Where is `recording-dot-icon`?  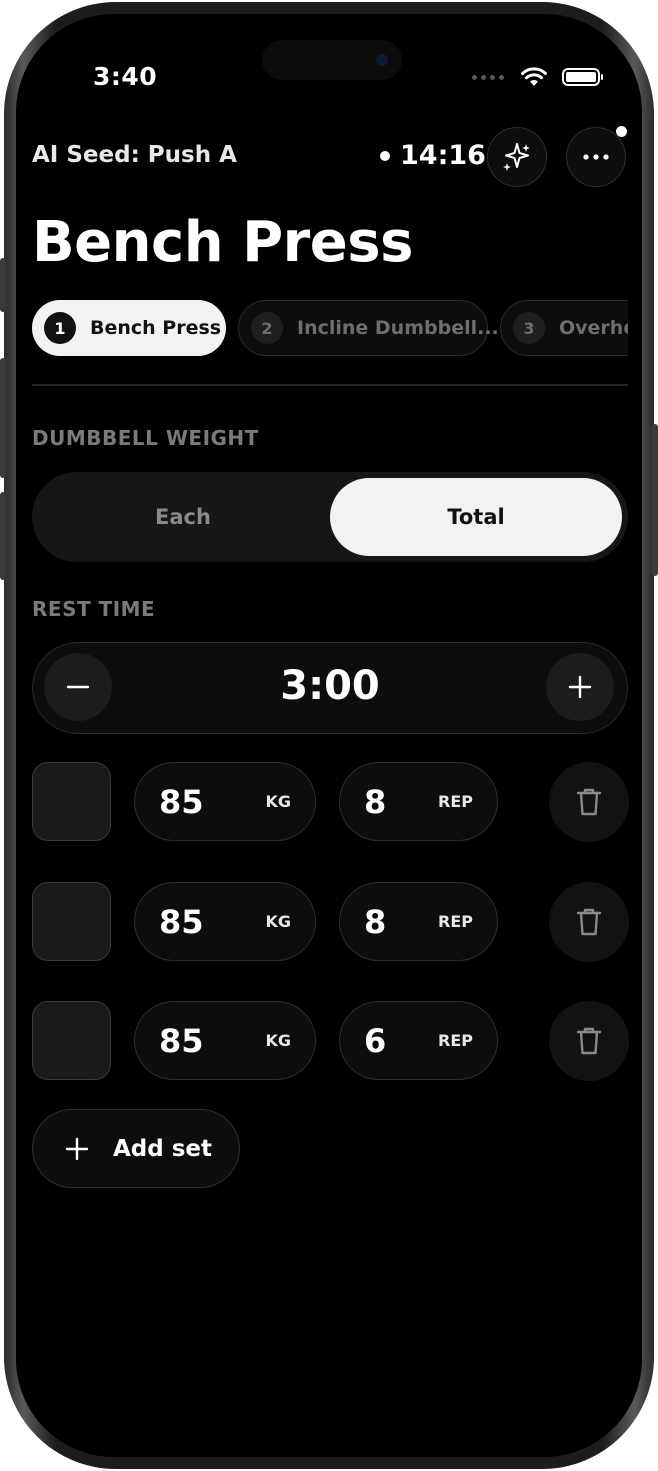
recording-dot-icon is located at coordinates (385, 155).